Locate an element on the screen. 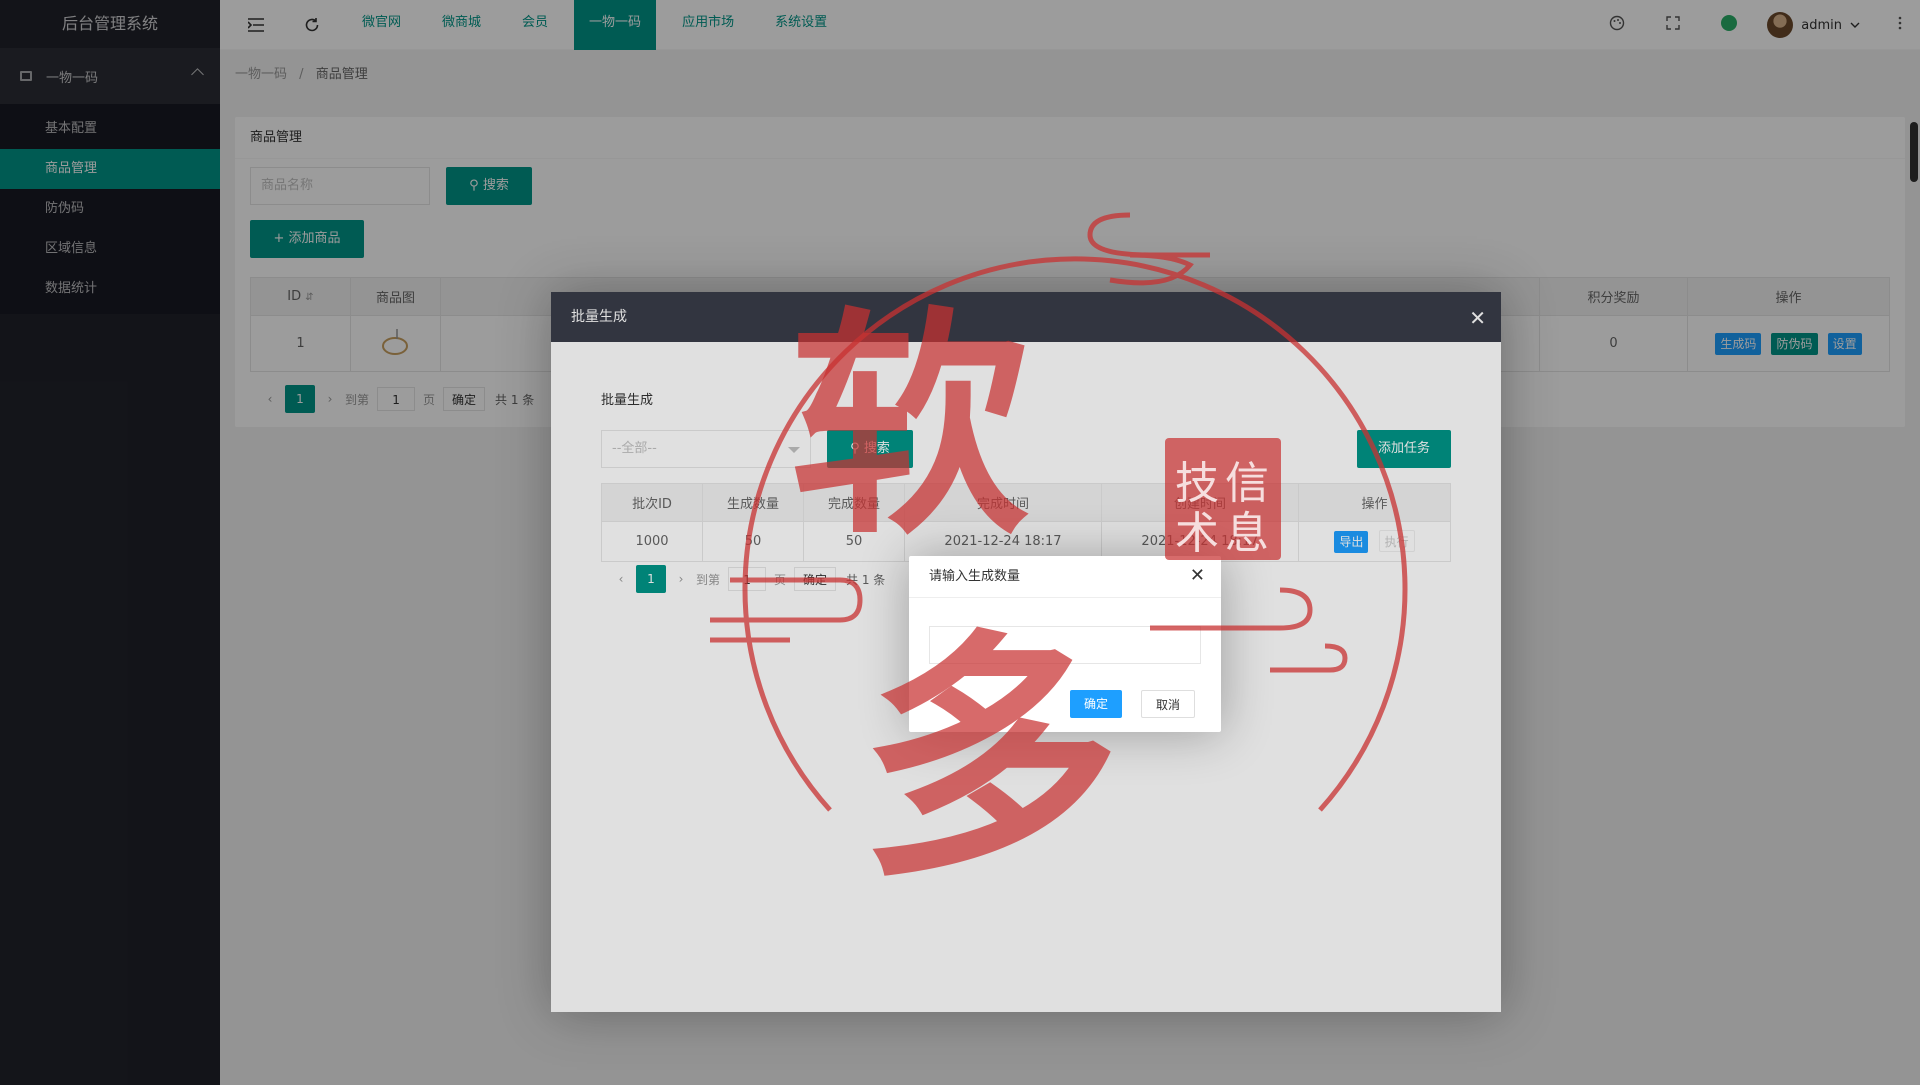  prompt-title: 请输入生成数量 is located at coordinates (1065, 577).